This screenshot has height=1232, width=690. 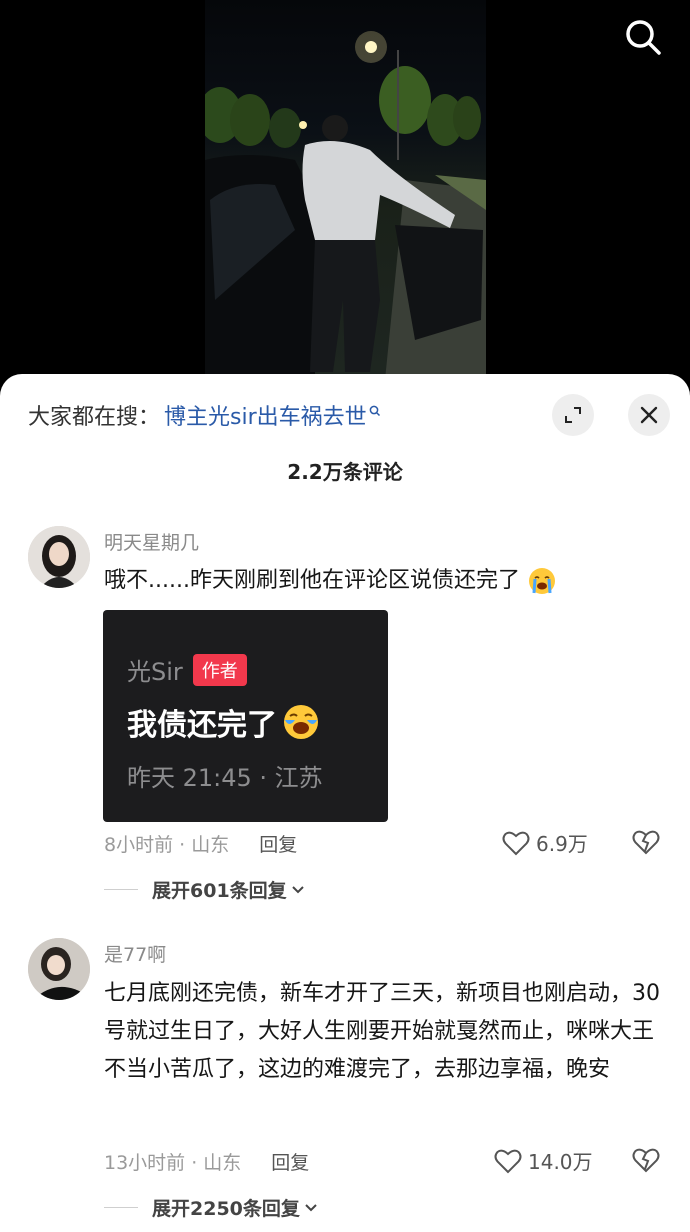 I want to click on comment-count: 2.2万条评论, so click(x=345, y=472).